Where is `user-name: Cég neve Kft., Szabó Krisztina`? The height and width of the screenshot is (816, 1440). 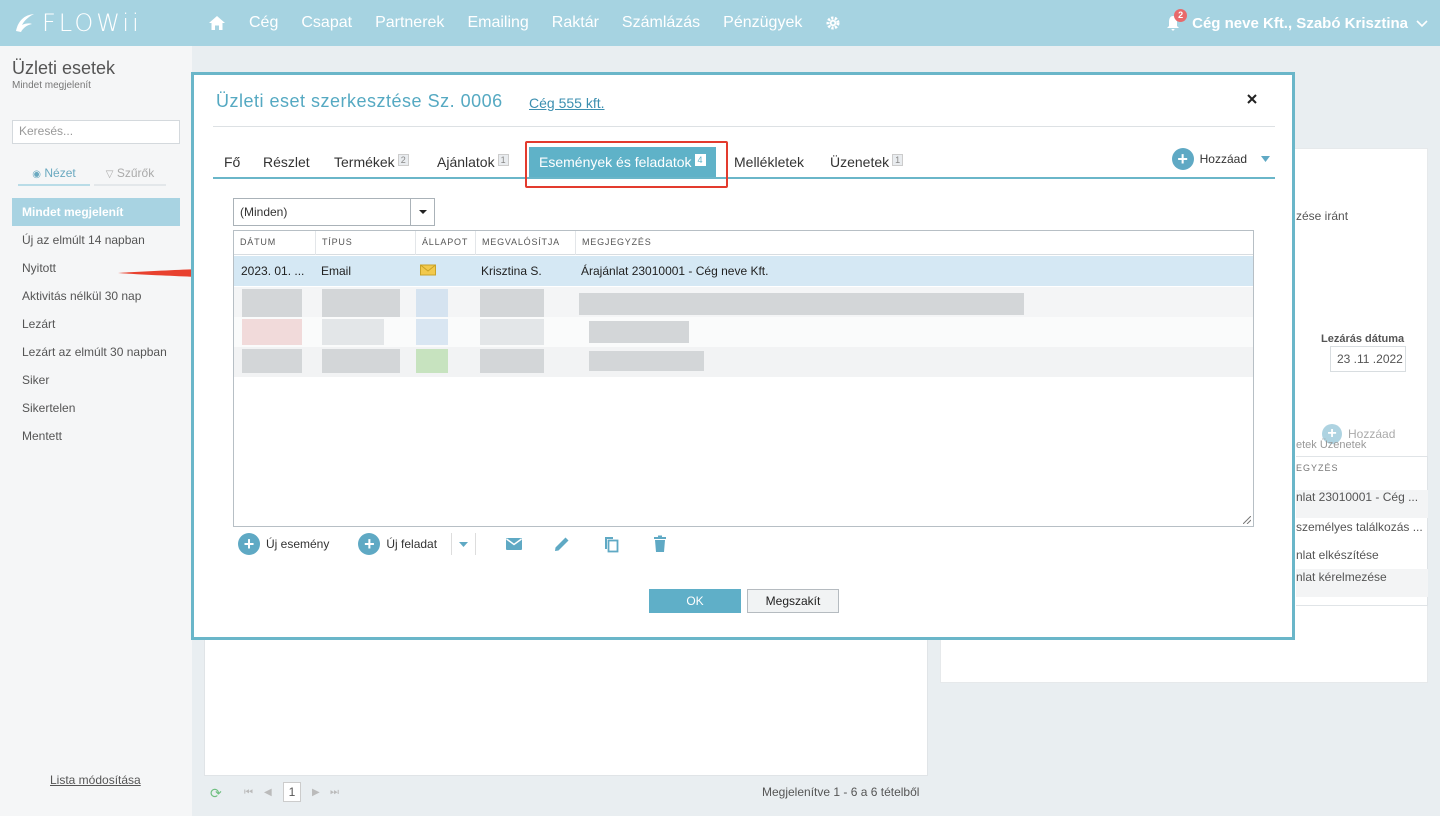
user-name: Cég neve Kft., Szabó Krisztina is located at coordinates (1300, 23).